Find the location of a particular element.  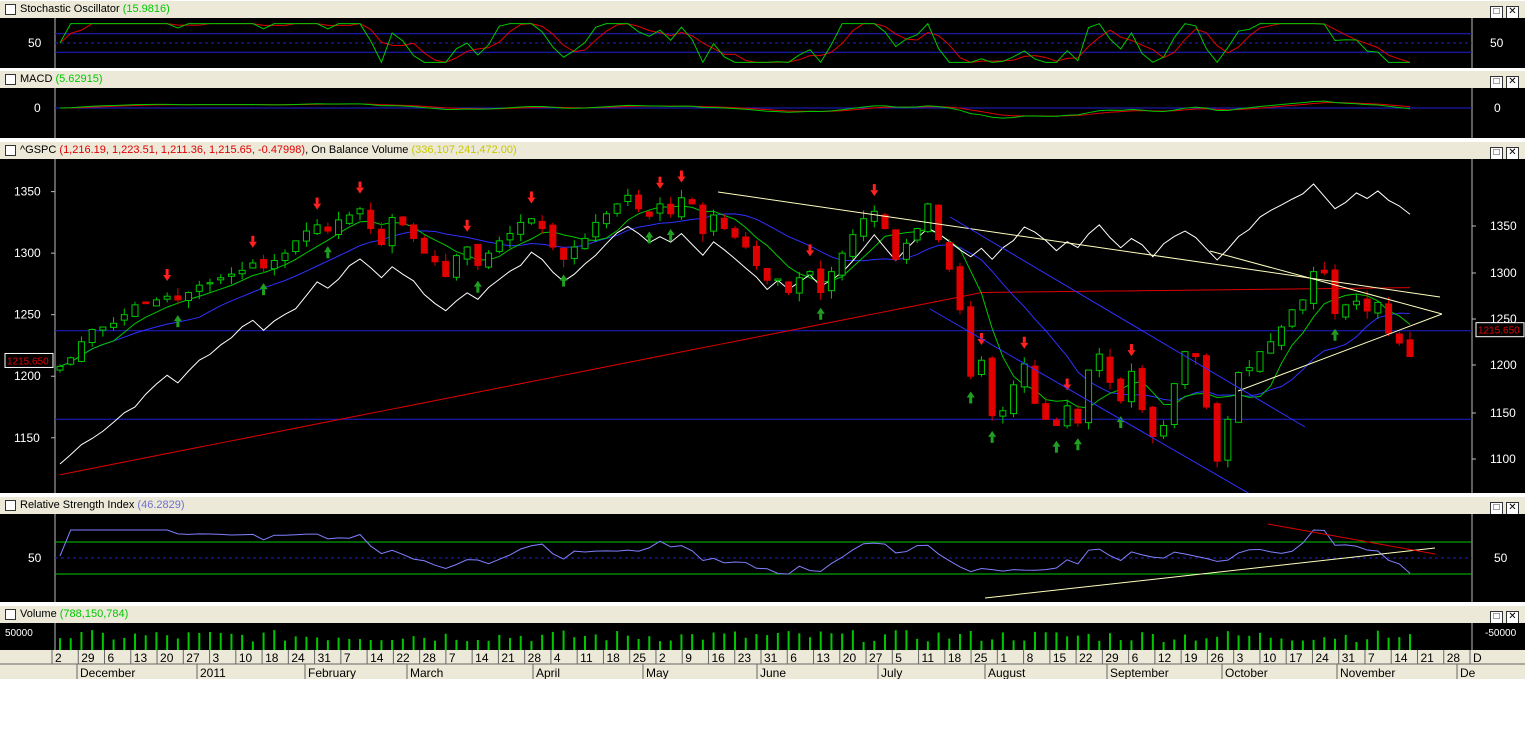

month-label: 2011 is located at coordinates (213, 672).